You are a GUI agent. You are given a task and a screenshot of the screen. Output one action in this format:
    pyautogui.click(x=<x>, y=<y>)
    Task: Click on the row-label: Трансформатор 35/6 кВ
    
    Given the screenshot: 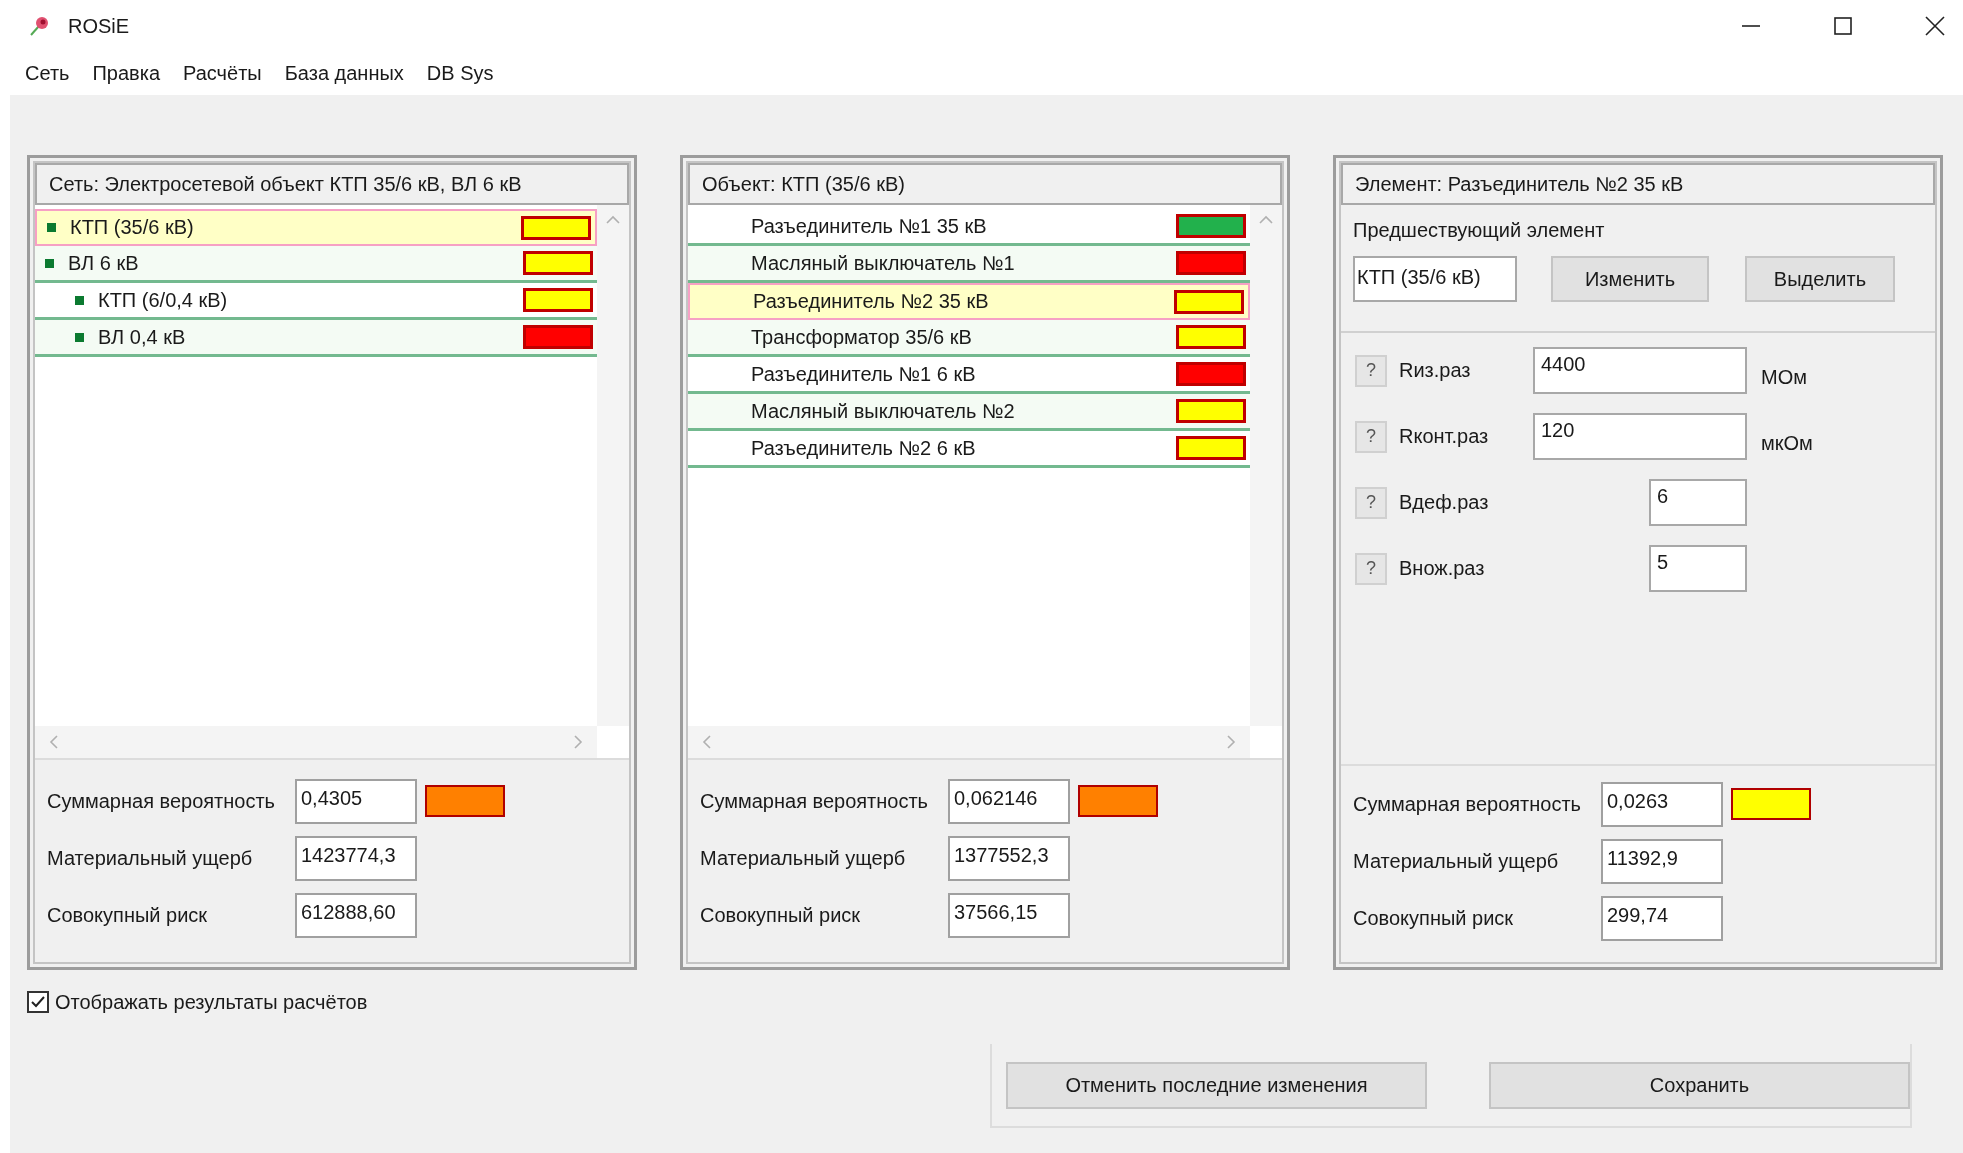 What is the action you would take?
    pyautogui.click(x=862, y=337)
    